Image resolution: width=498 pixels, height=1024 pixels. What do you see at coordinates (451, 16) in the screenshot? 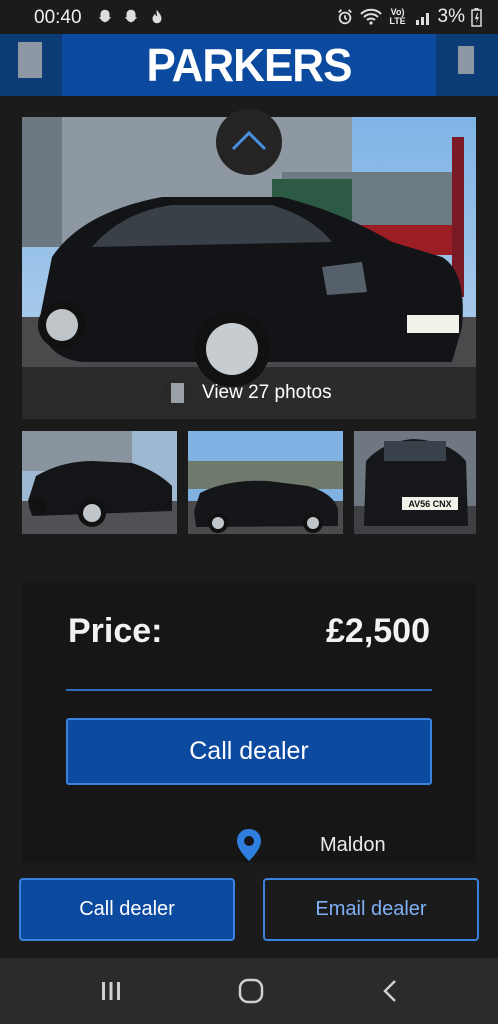
I see `battery-percent: 3%` at bounding box center [451, 16].